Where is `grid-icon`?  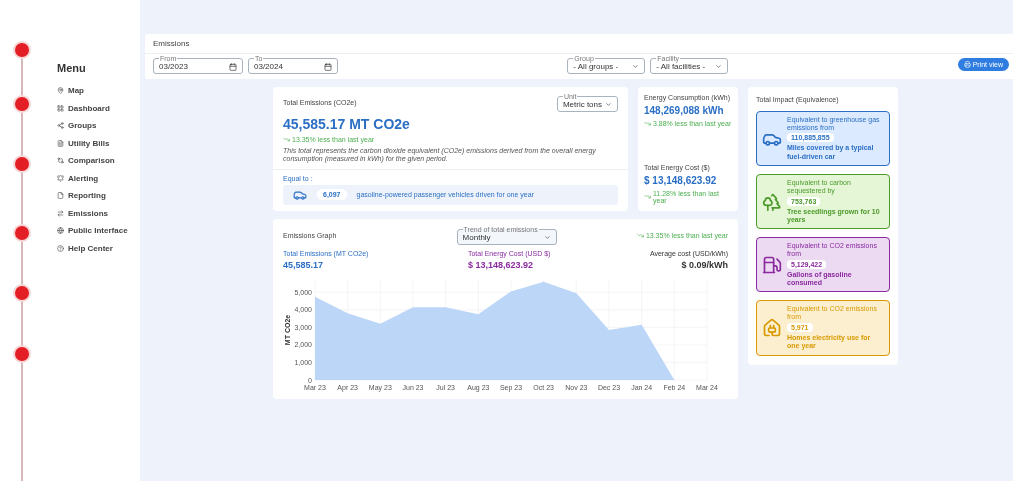 grid-icon is located at coordinates (60, 108).